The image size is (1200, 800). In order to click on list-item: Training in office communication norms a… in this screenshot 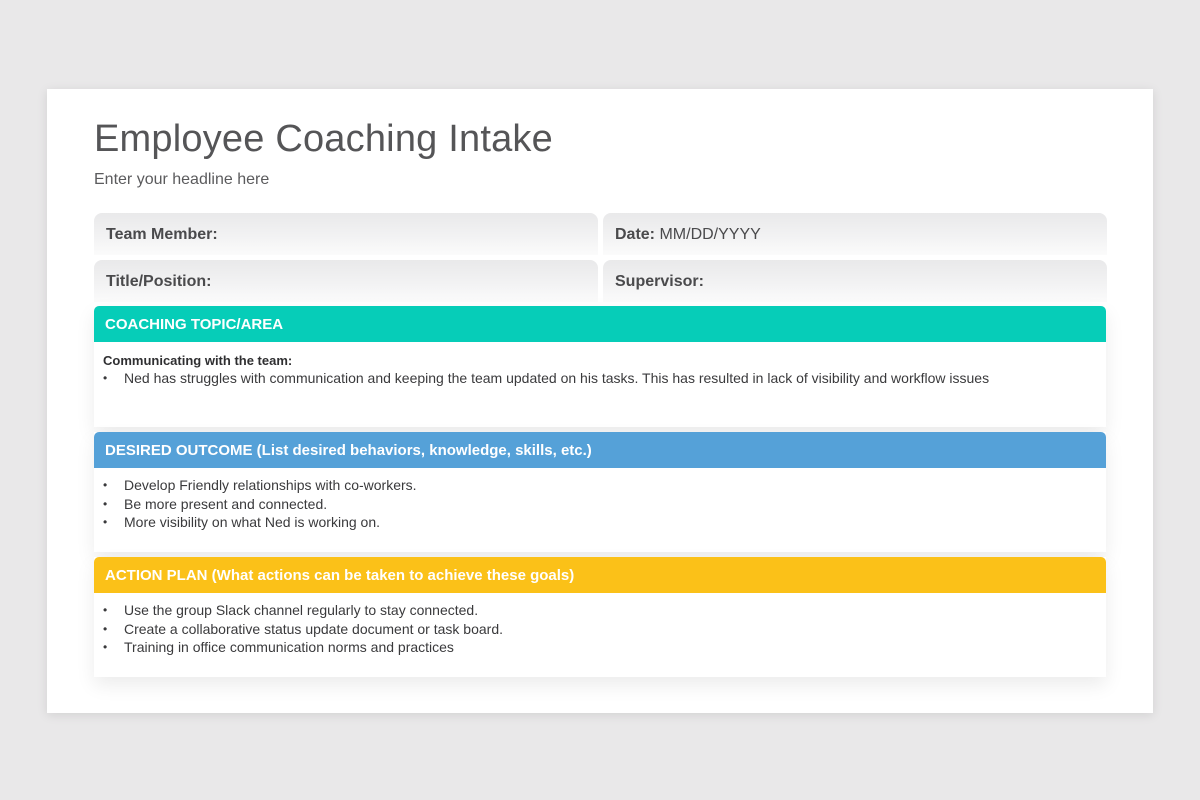, I will do `click(600, 647)`.